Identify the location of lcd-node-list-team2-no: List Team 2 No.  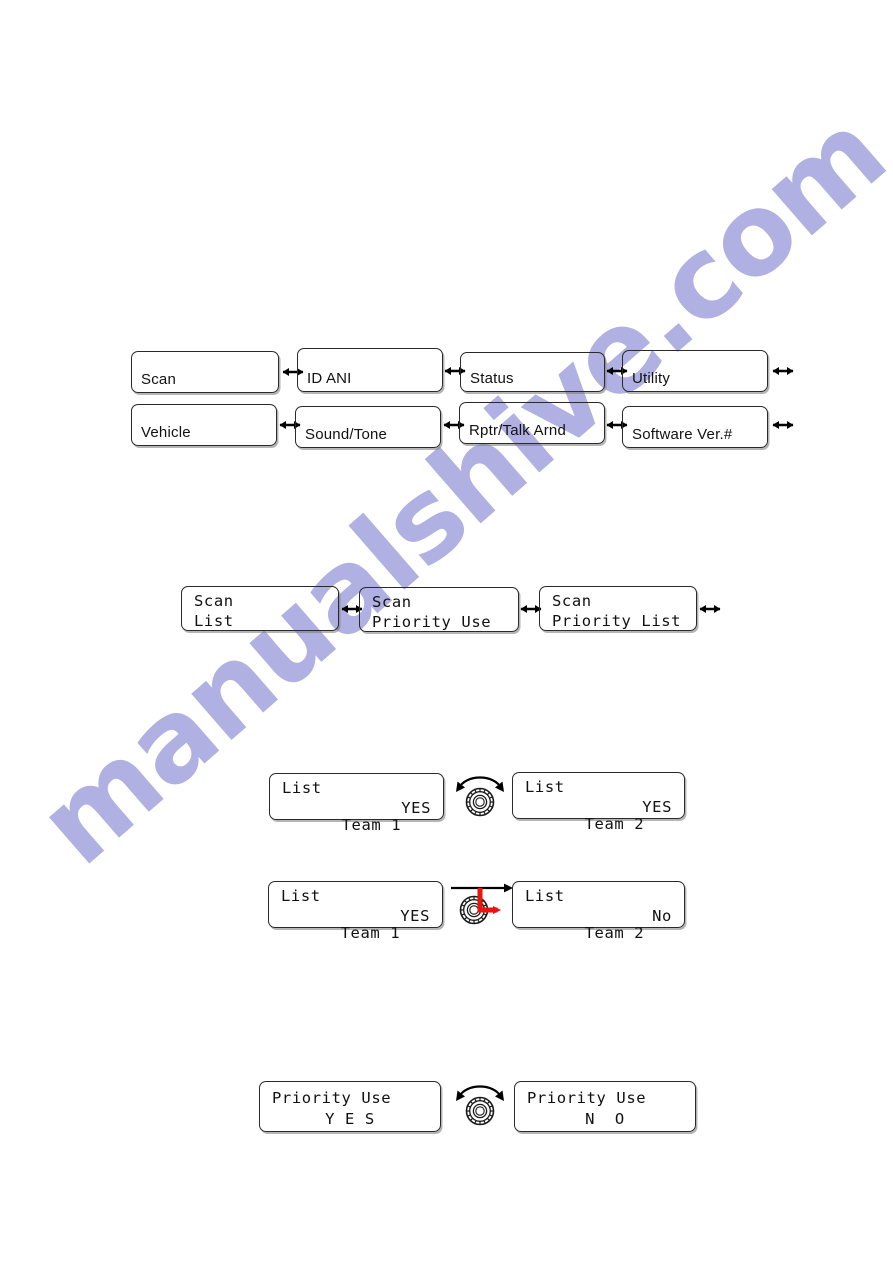
(598, 911).